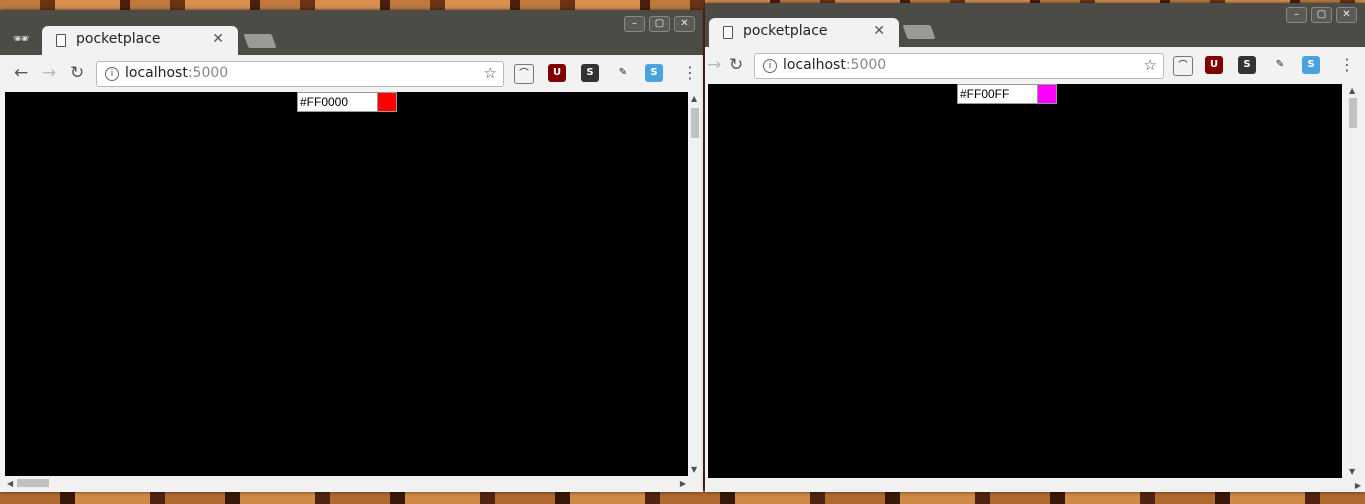  What do you see at coordinates (21, 73) in the screenshot?
I see `back-arrow-icon: ←` at bounding box center [21, 73].